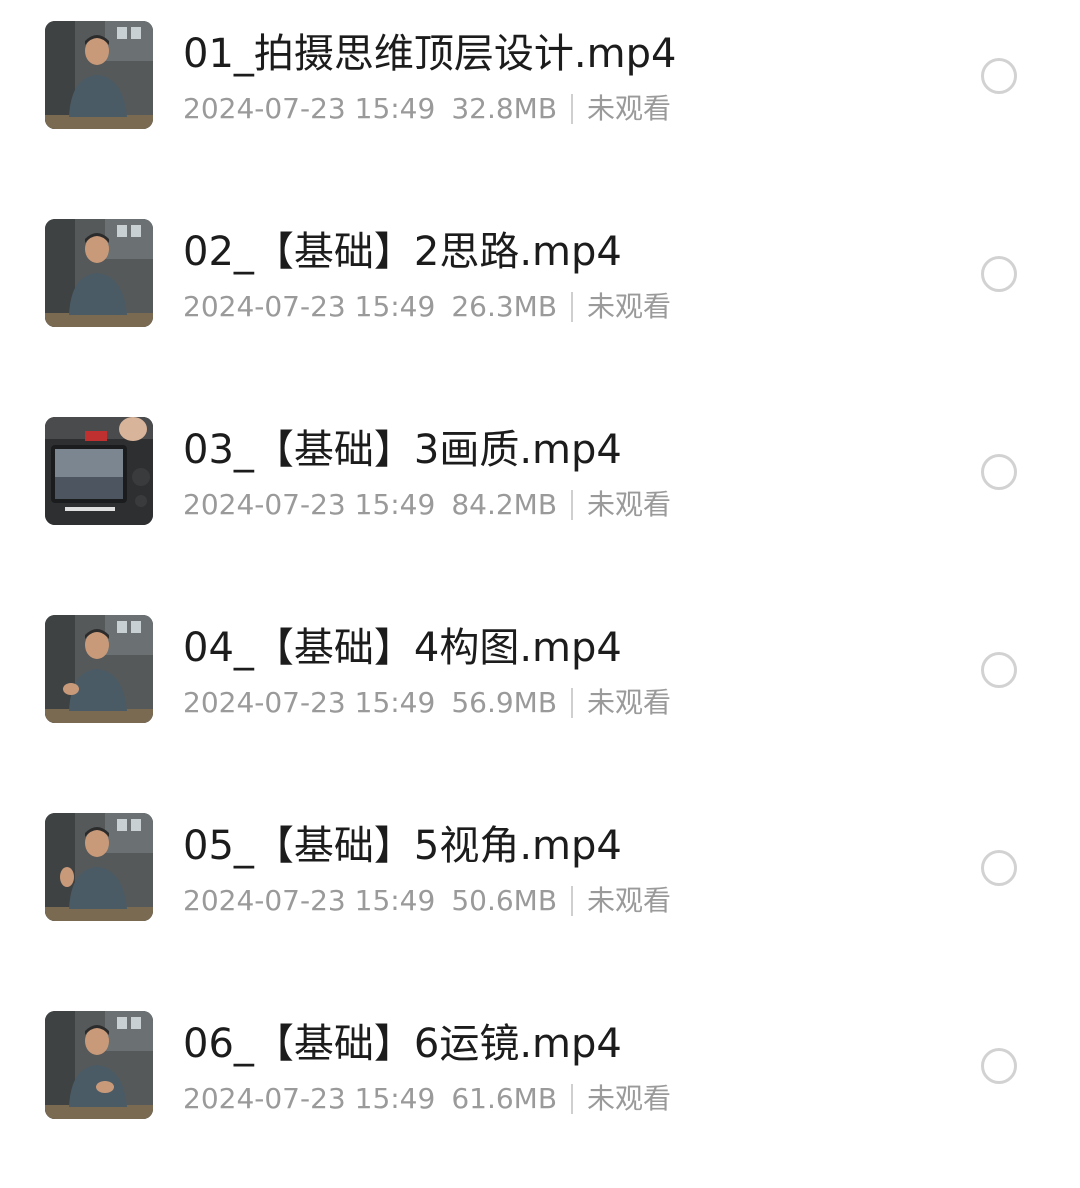  What do you see at coordinates (402, 252) in the screenshot?
I see `file-name: 02_【基础】2思路.mp4` at bounding box center [402, 252].